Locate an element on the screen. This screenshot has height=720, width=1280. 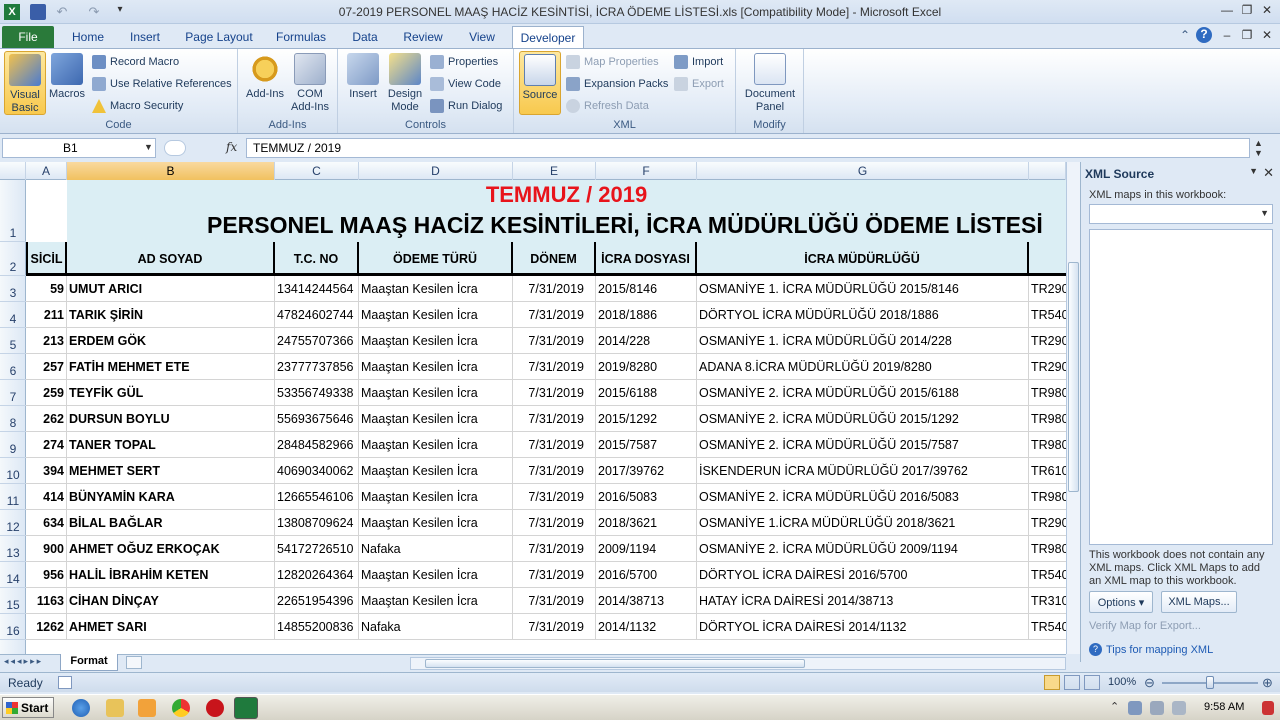
table-cell: Nafaka is located at coordinates (436, 627).